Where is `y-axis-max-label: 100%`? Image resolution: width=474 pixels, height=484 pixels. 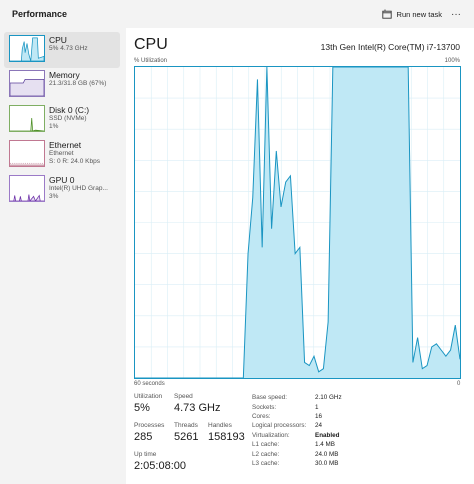 y-axis-max-label: 100% is located at coordinates (452, 61).